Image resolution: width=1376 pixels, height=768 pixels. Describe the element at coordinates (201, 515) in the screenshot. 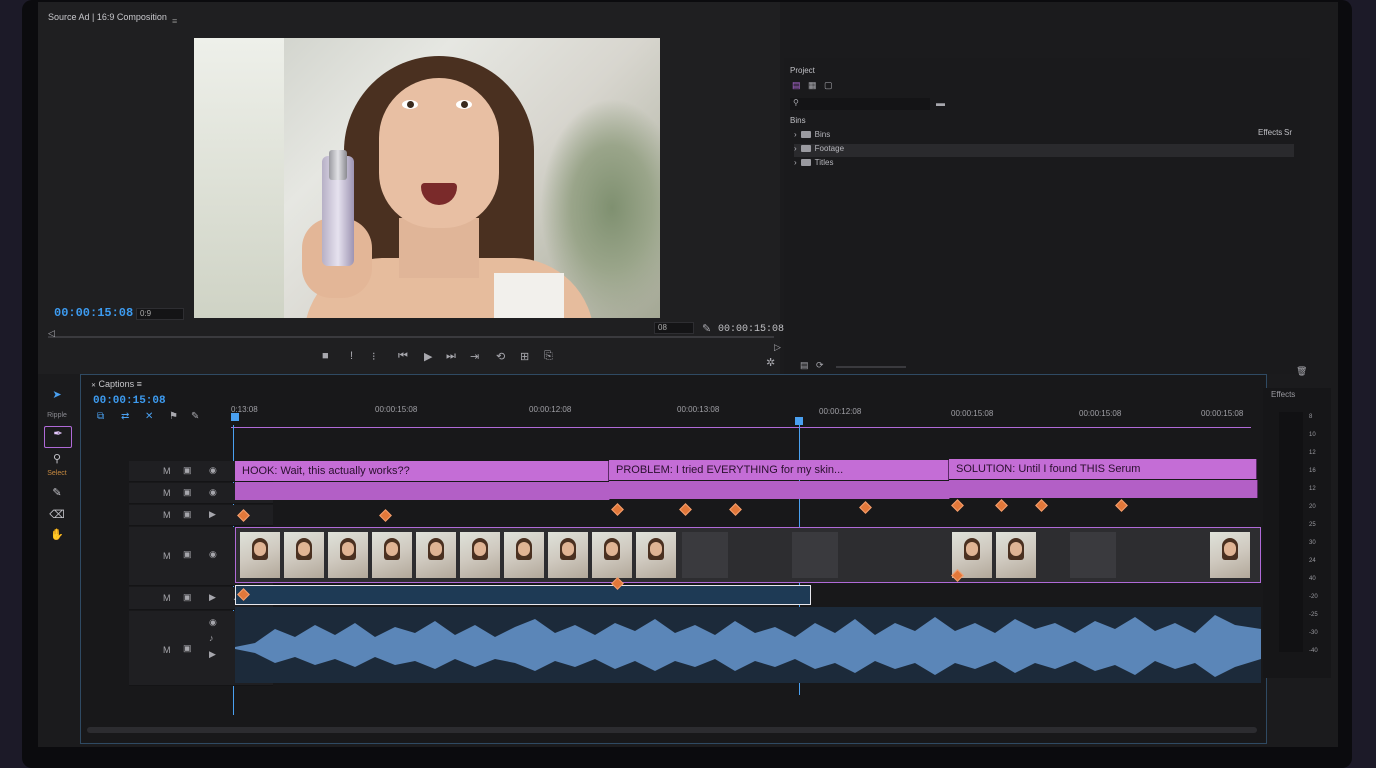

I see `track-header-keyframes: M ▣ ▶` at that location.